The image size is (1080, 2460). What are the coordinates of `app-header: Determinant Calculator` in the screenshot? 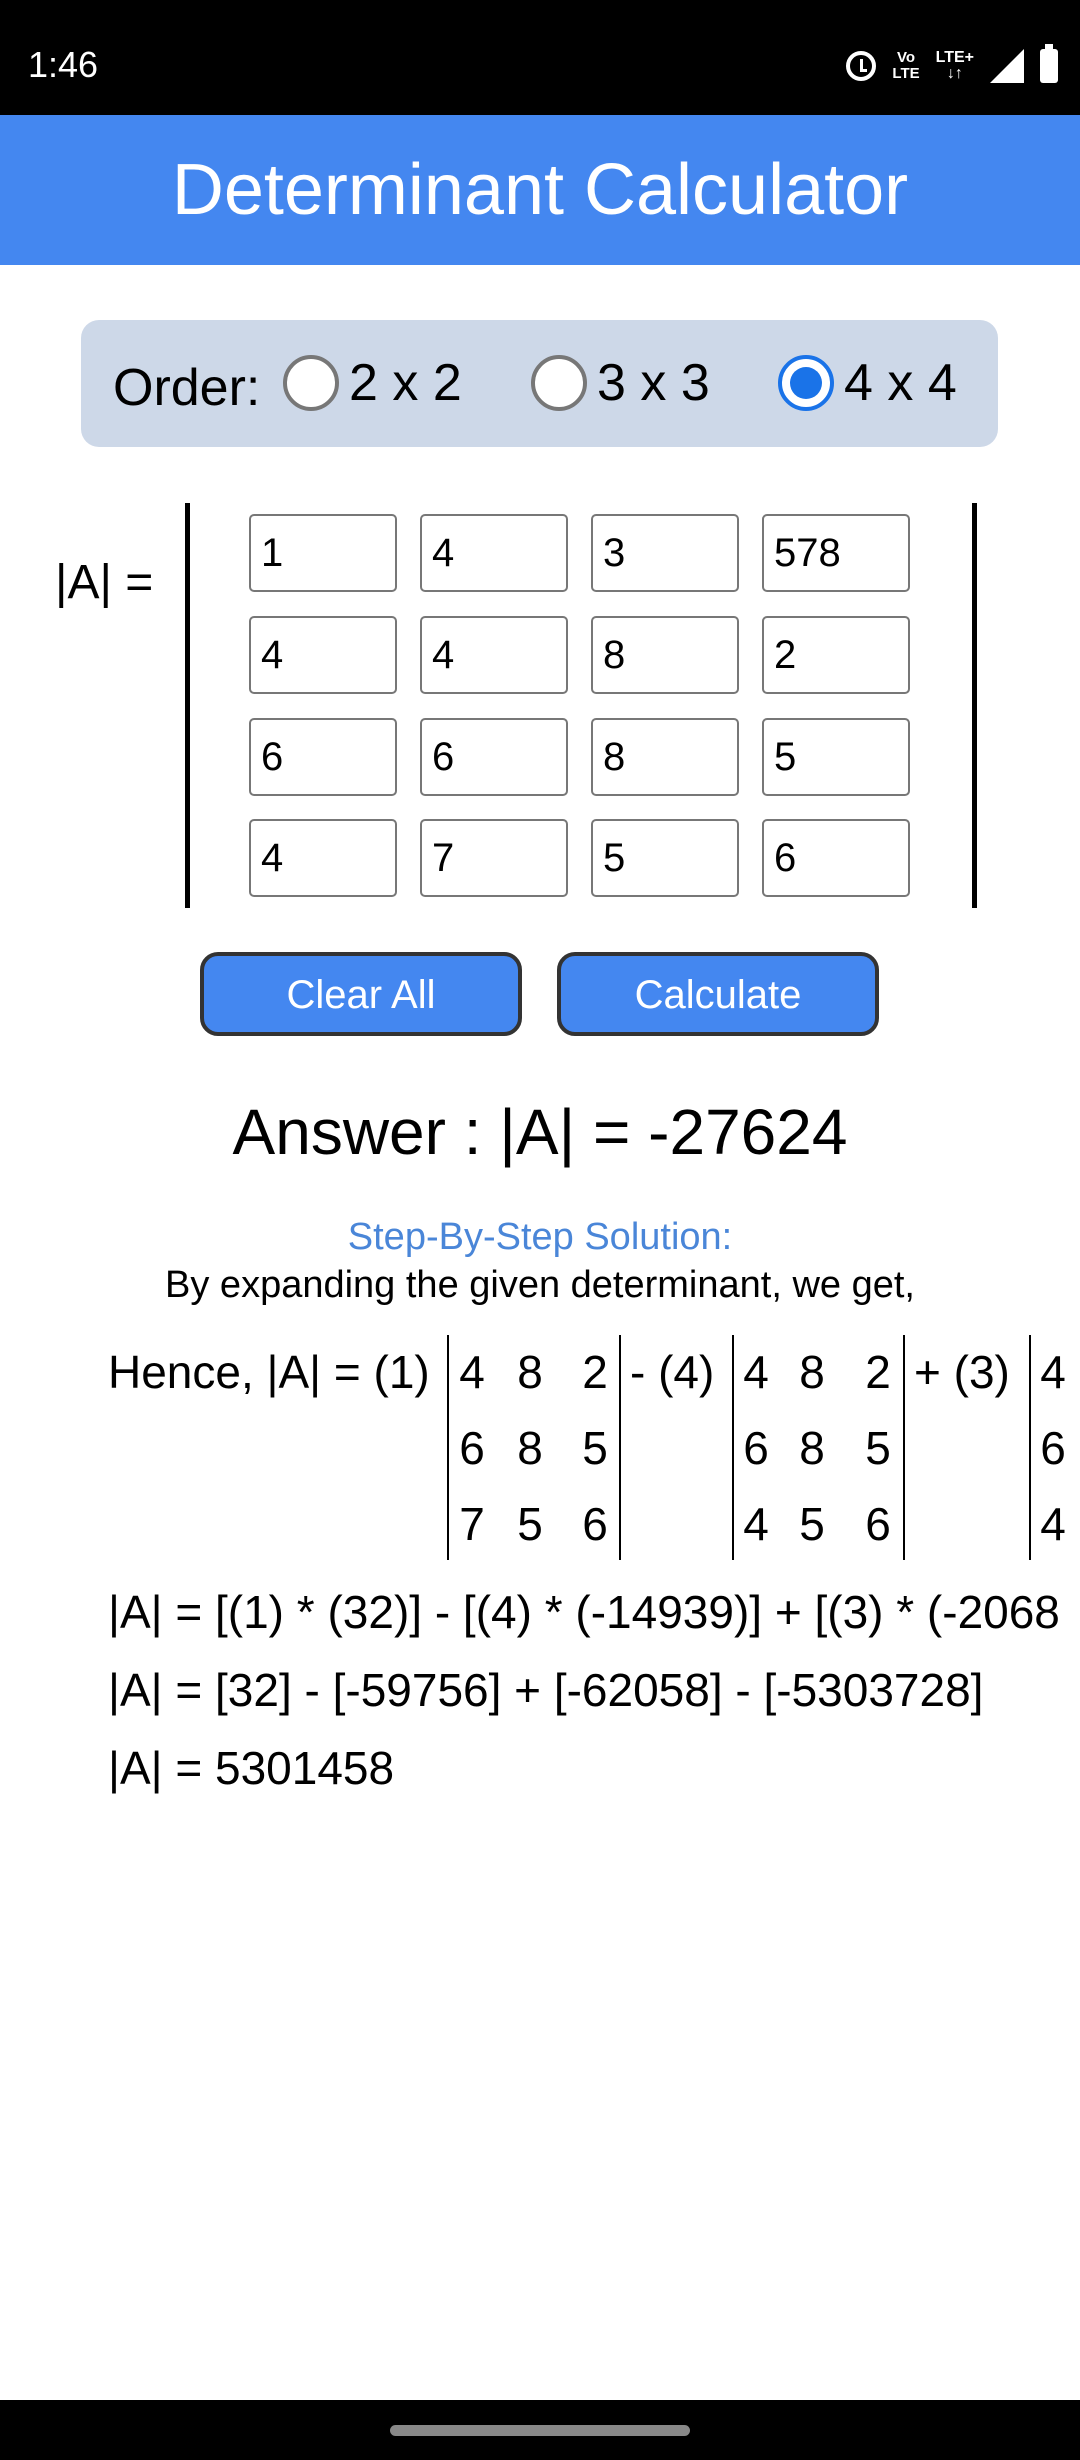 It's located at (540, 190).